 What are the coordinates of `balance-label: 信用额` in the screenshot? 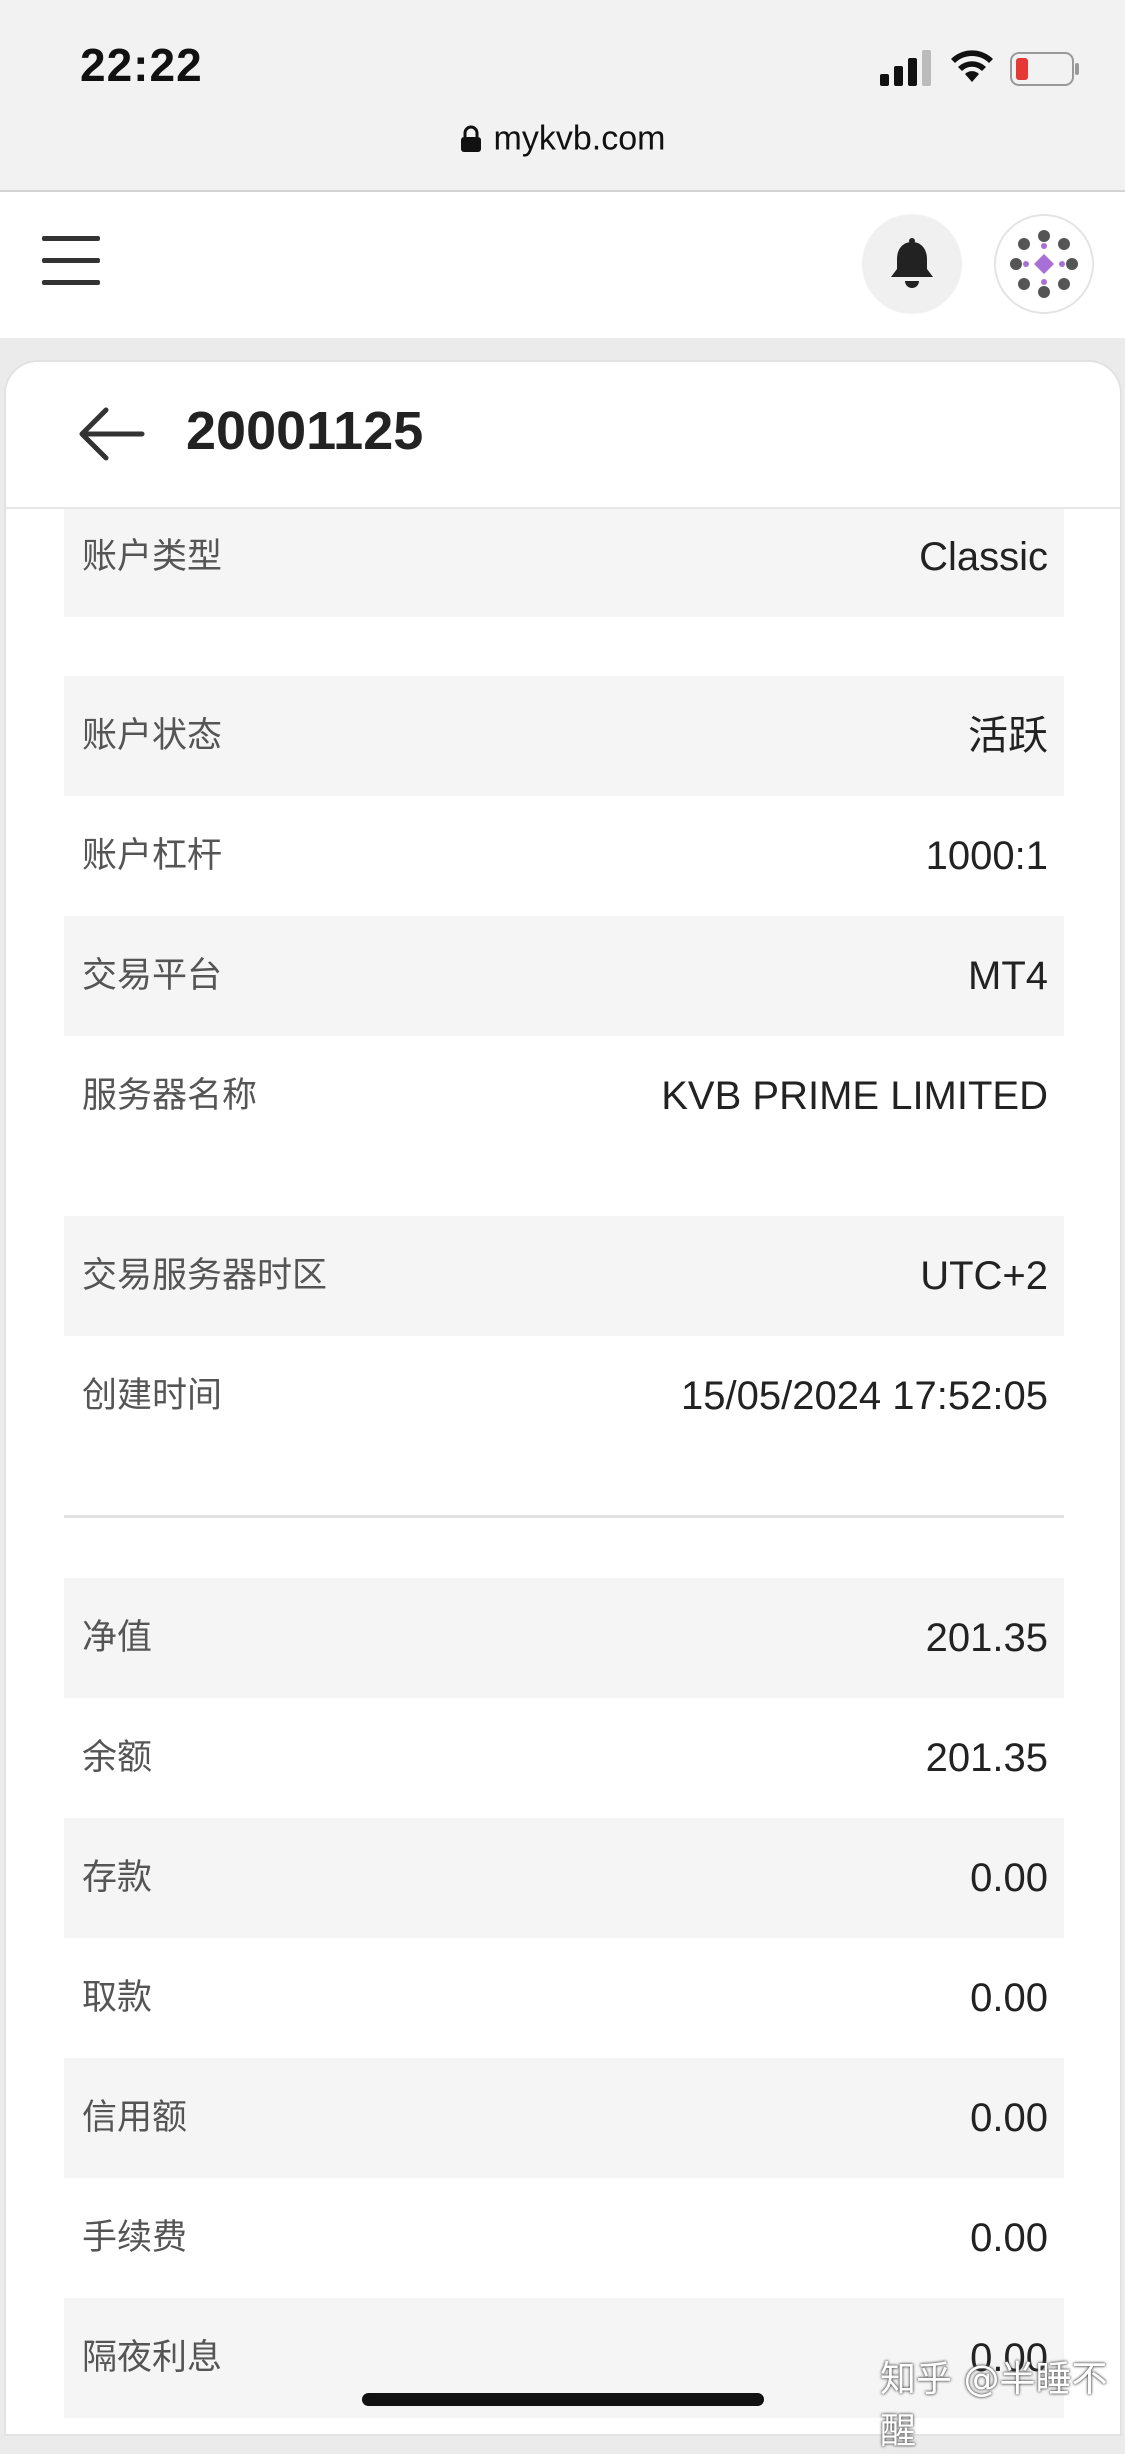 It's located at (135, 2118).